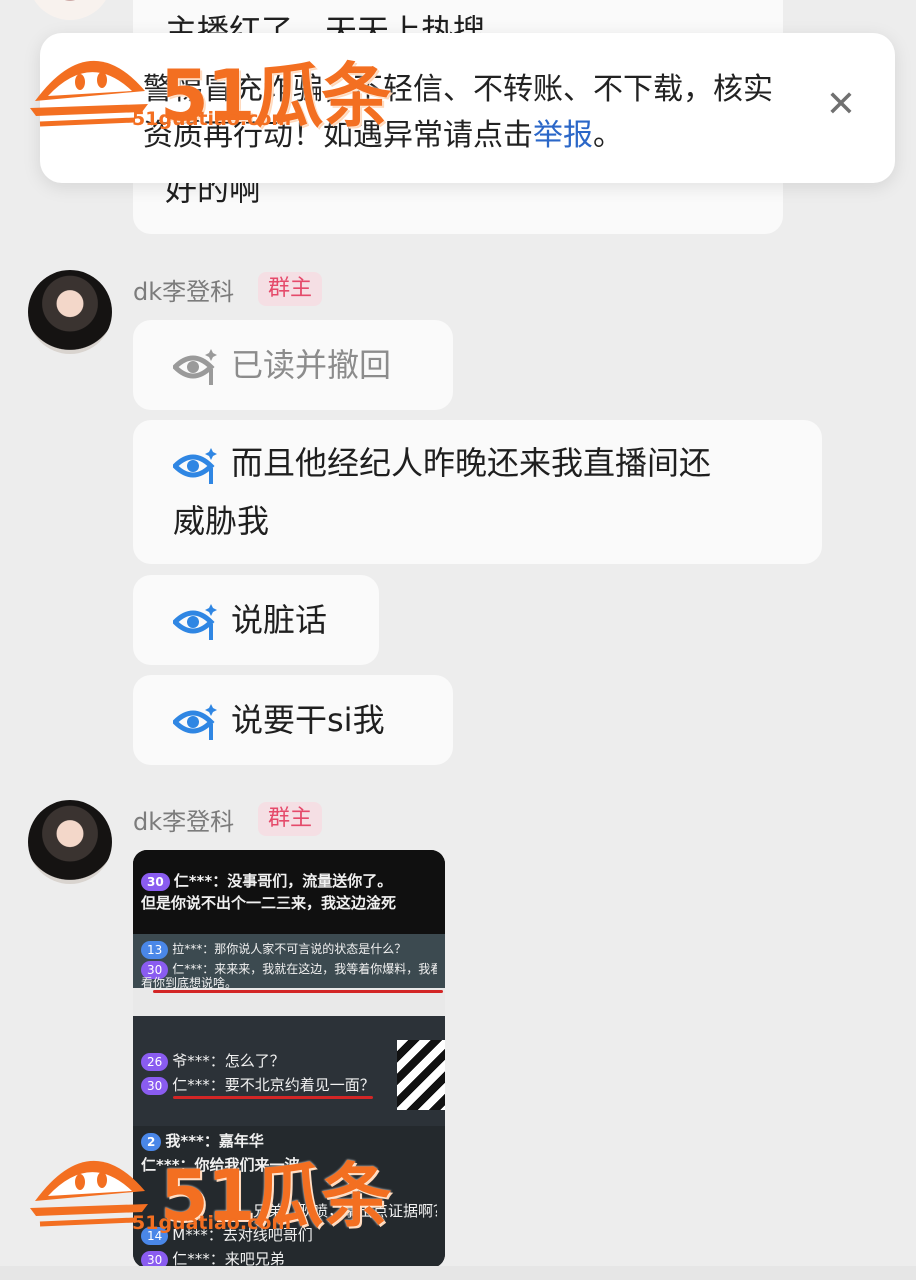  What do you see at coordinates (563, 135) in the screenshot?
I see `report-link: 举报` at bounding box center [563, 135].